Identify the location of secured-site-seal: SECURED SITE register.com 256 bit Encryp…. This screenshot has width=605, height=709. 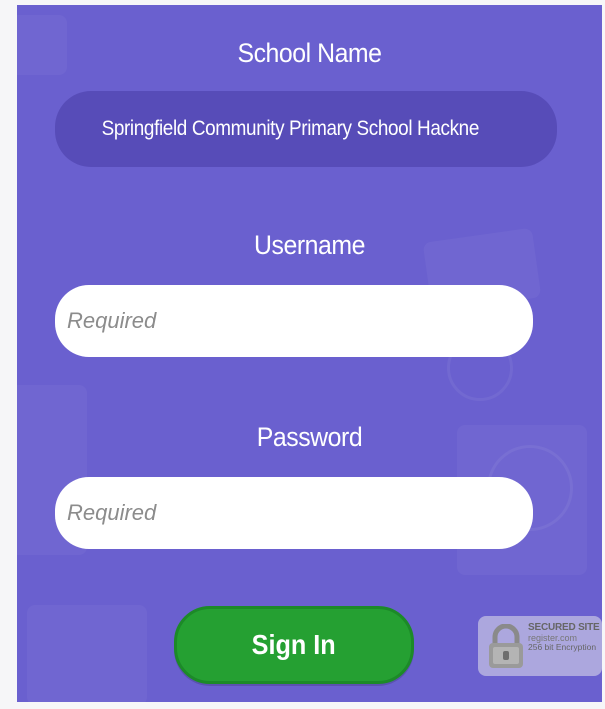
(540, 646).